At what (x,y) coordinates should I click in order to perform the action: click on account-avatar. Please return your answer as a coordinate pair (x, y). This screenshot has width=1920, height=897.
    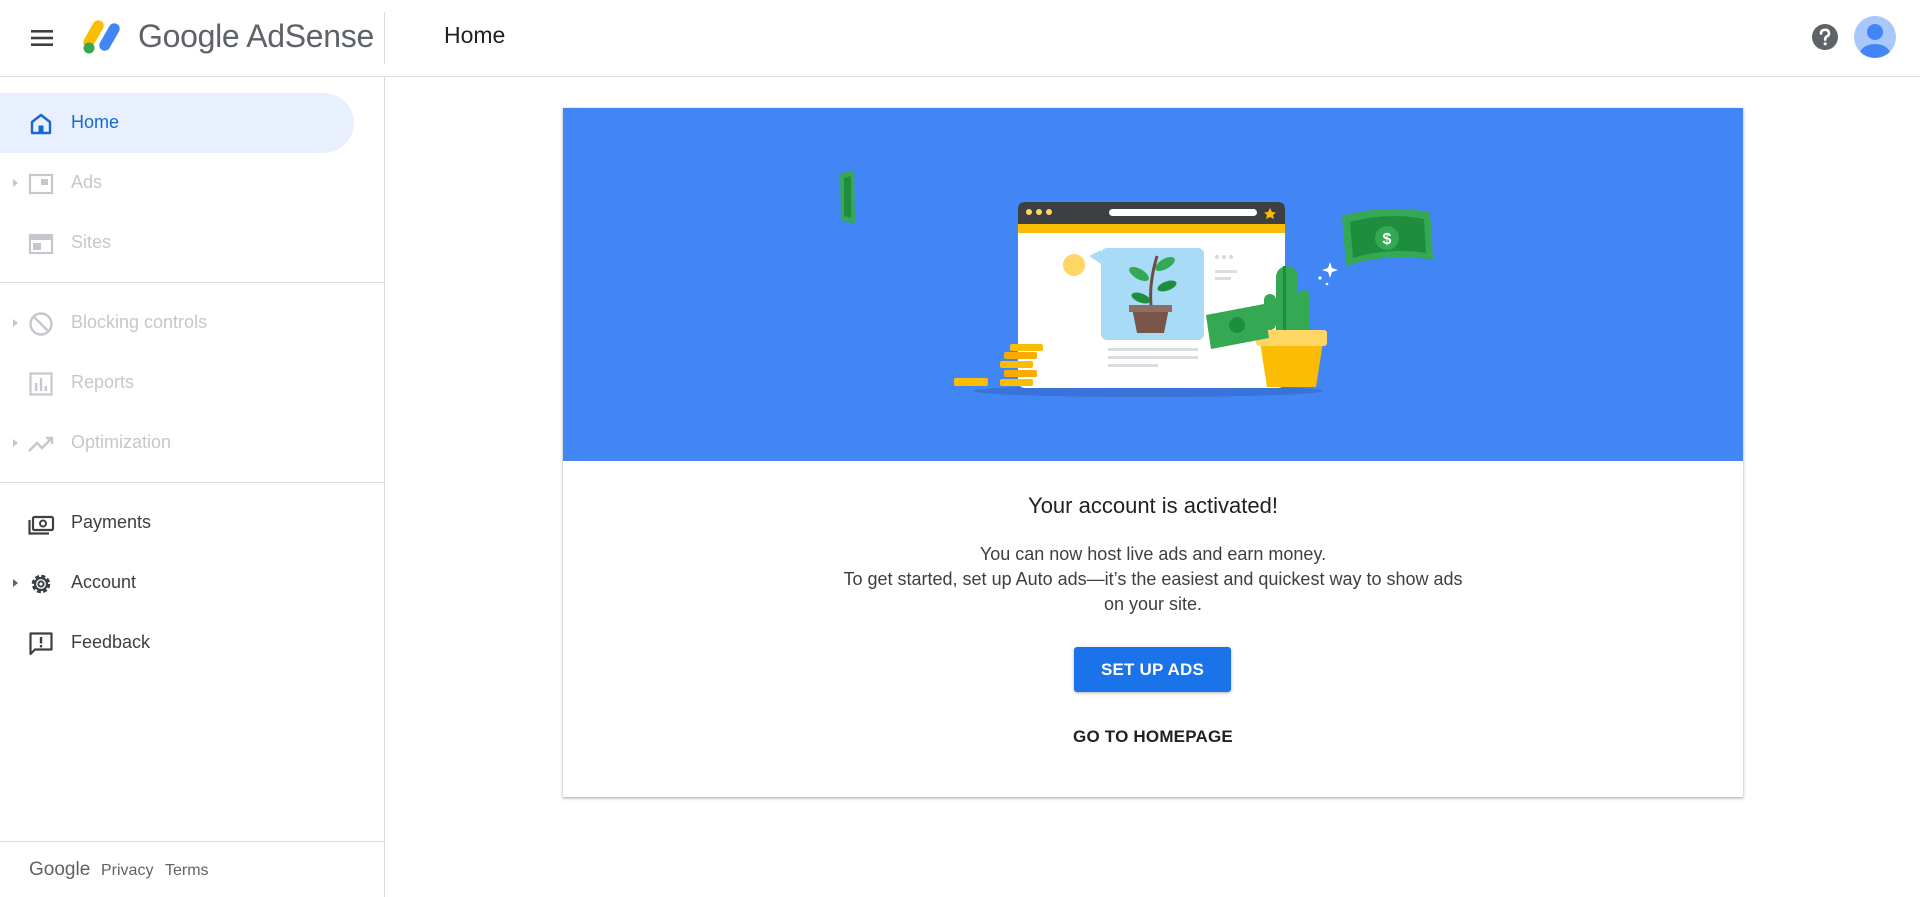
    Looking at the image, I should click on (1875, 37).